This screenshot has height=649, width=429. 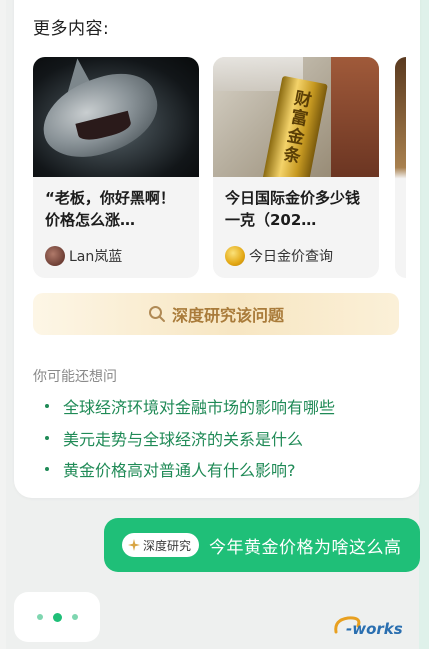 I want to click on user-message-text: 今年黄金价格为啥这么高, so click(x=305, y=547).